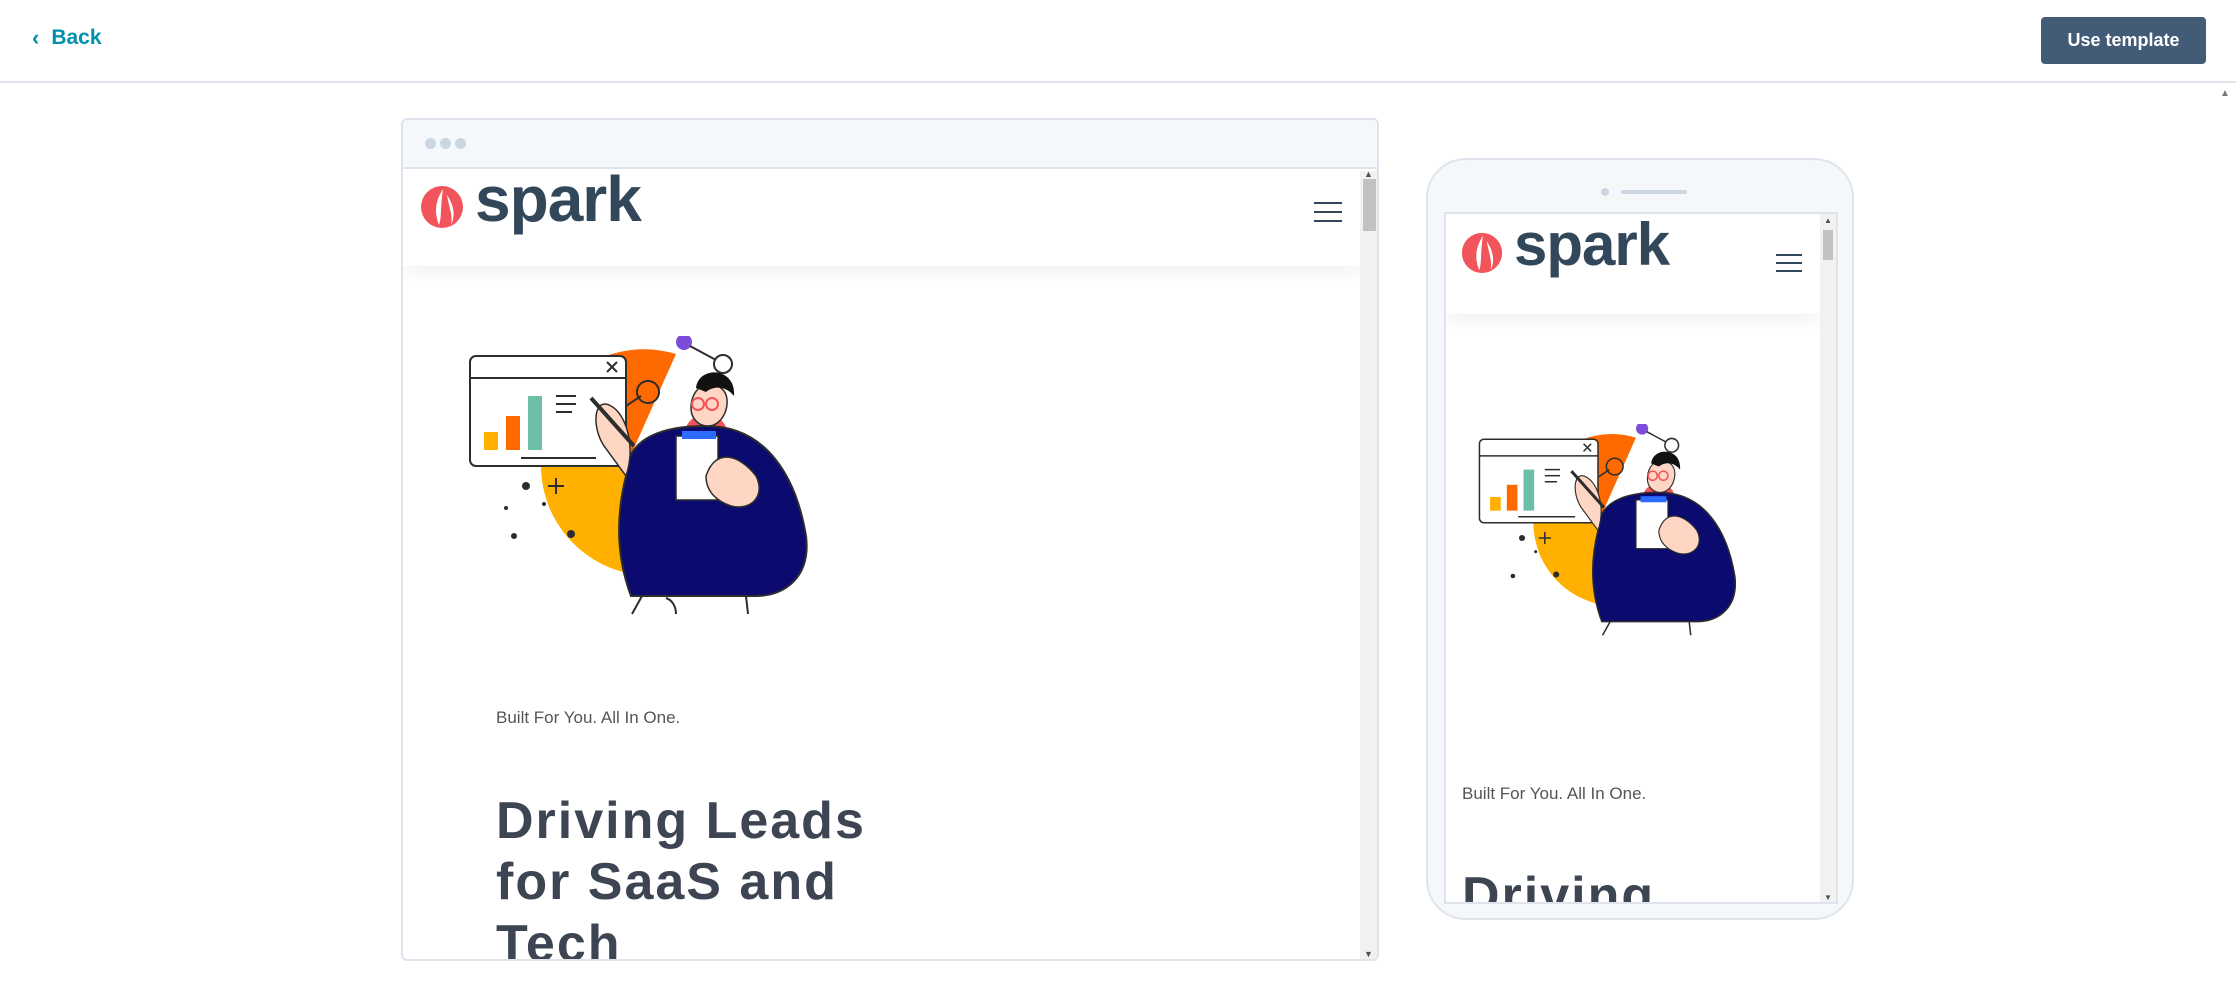  Describe the element at coordinates (2123, 40) in the screenshot. I see `use-template-button: Use template` at that location.